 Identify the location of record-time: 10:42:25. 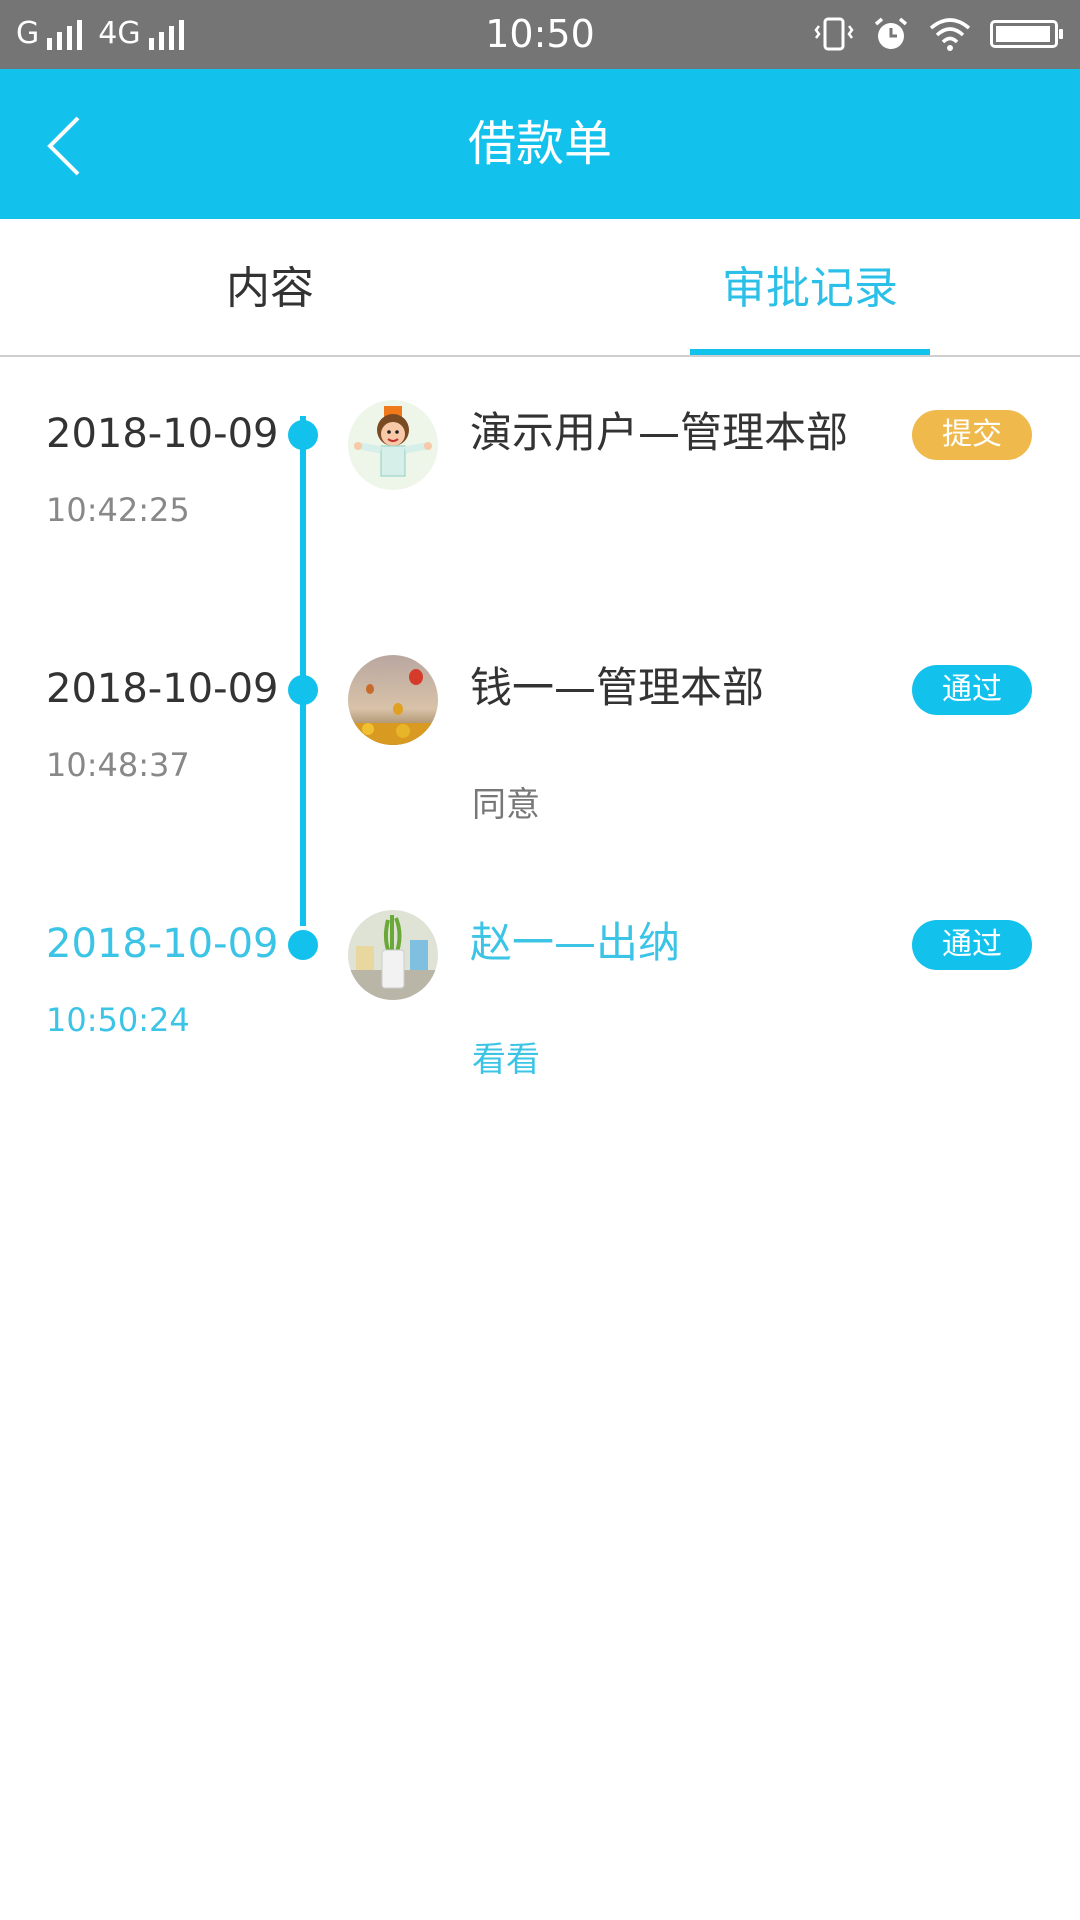
(118, 510).